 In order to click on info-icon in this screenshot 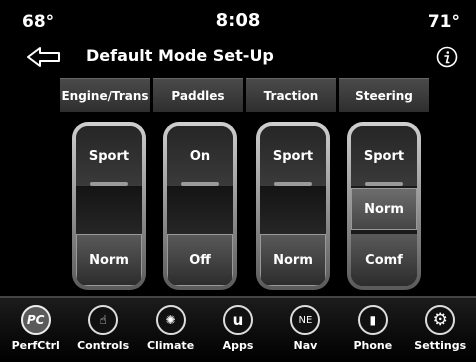, I will do `click(447, 57)`.